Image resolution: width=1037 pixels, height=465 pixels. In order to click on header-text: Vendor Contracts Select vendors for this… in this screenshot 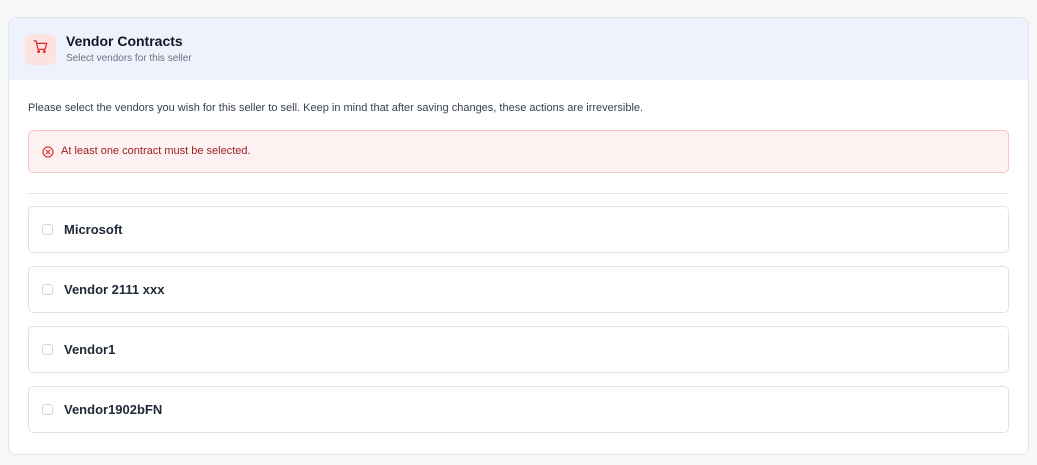, I will do `click(129, 49)`.